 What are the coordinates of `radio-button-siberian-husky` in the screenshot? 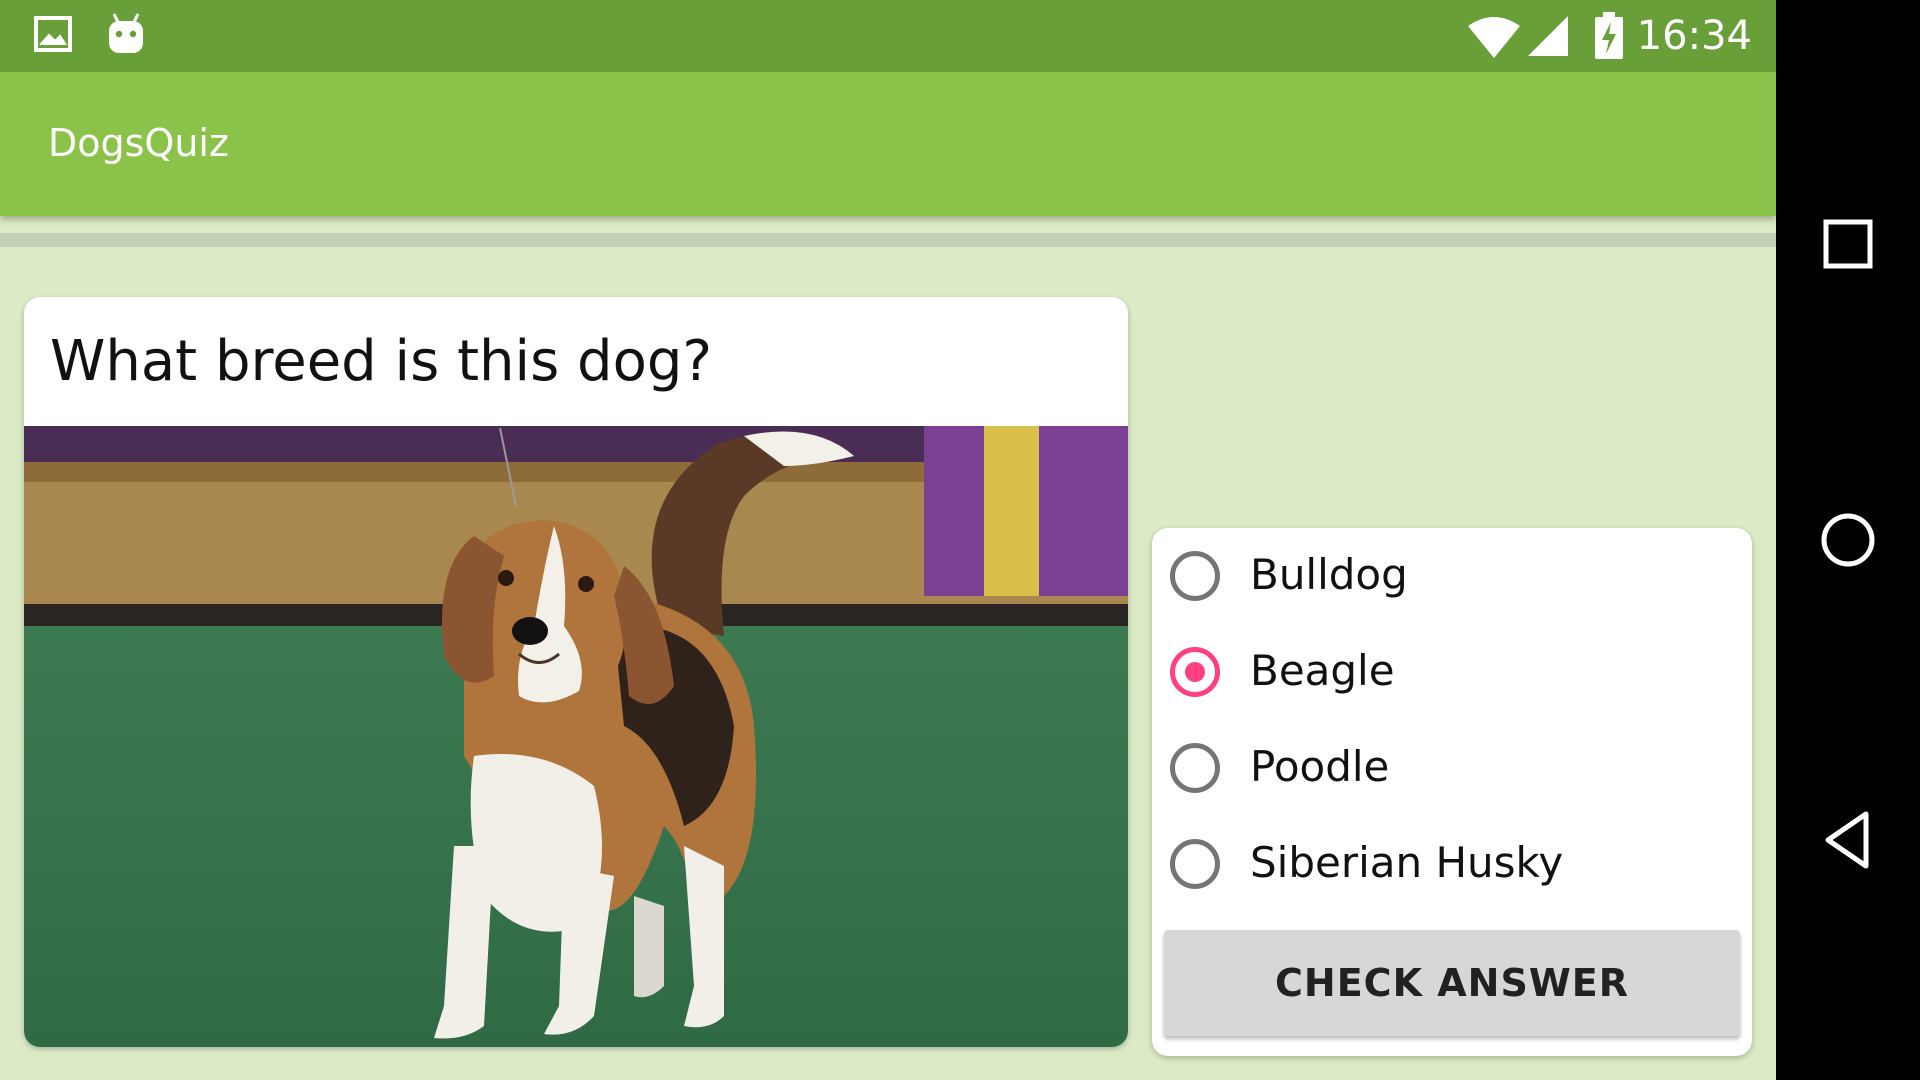 It's located at (1195, 864).